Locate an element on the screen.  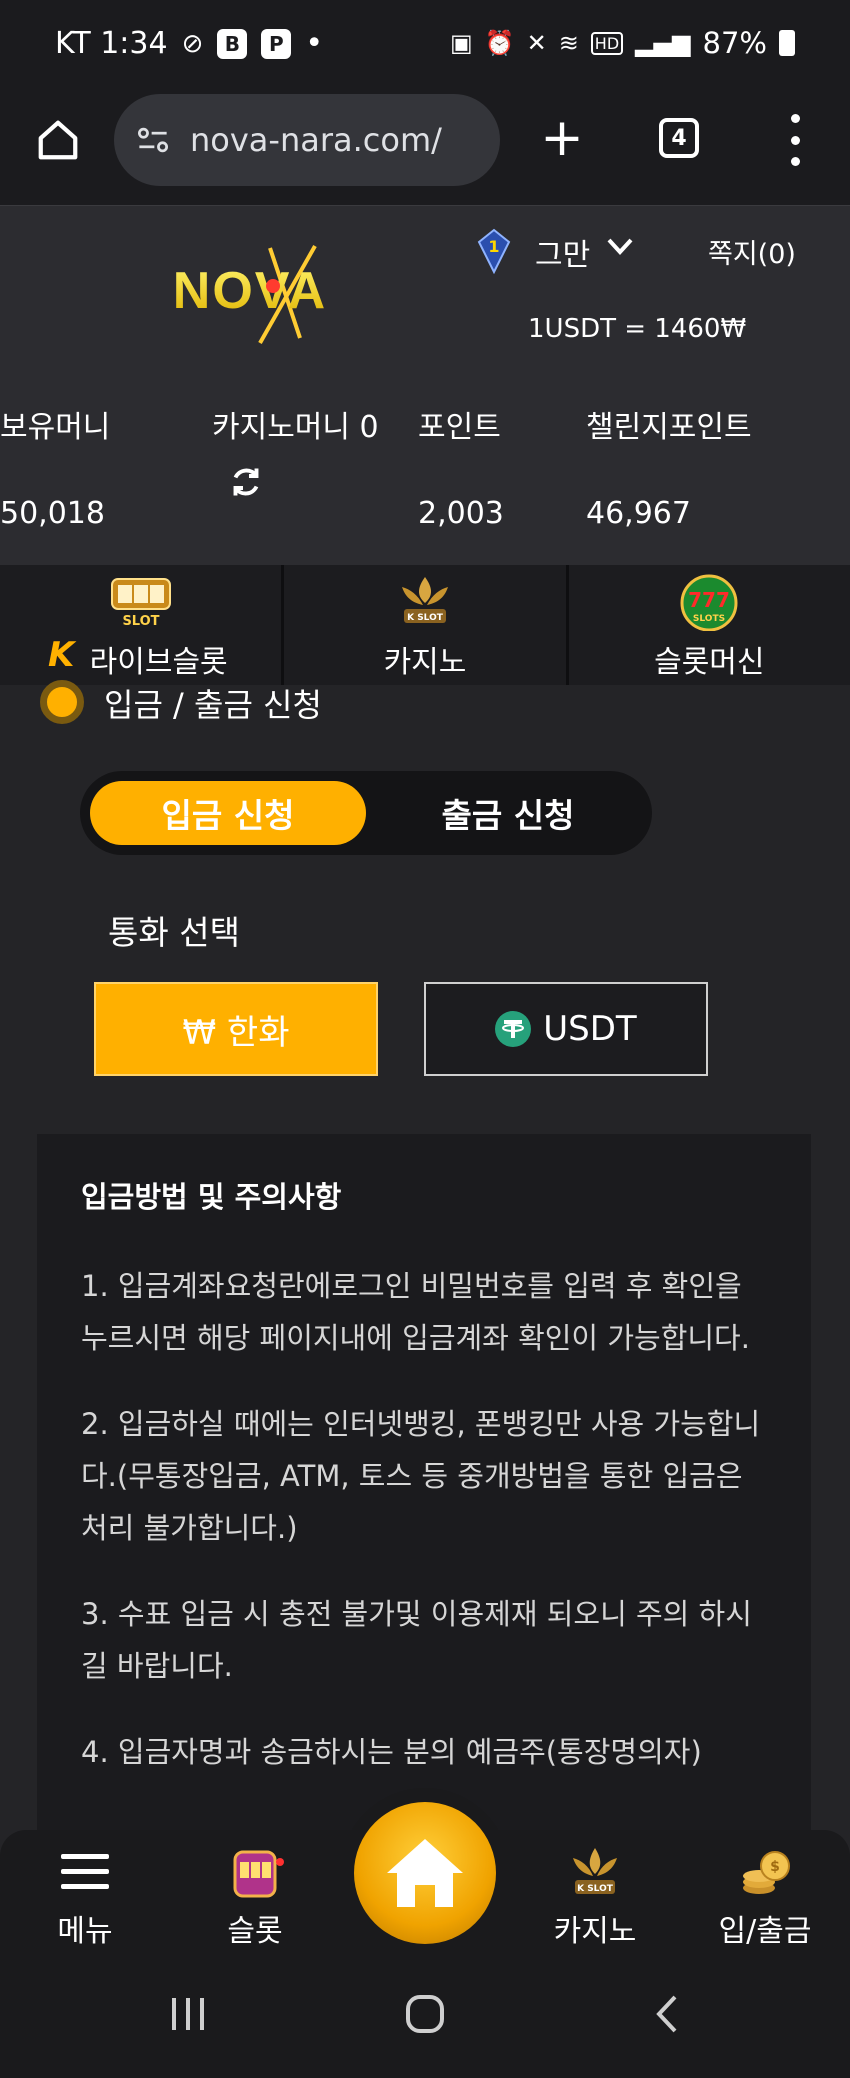
nova-logo: NOVA is located at coordinates (250, 293).